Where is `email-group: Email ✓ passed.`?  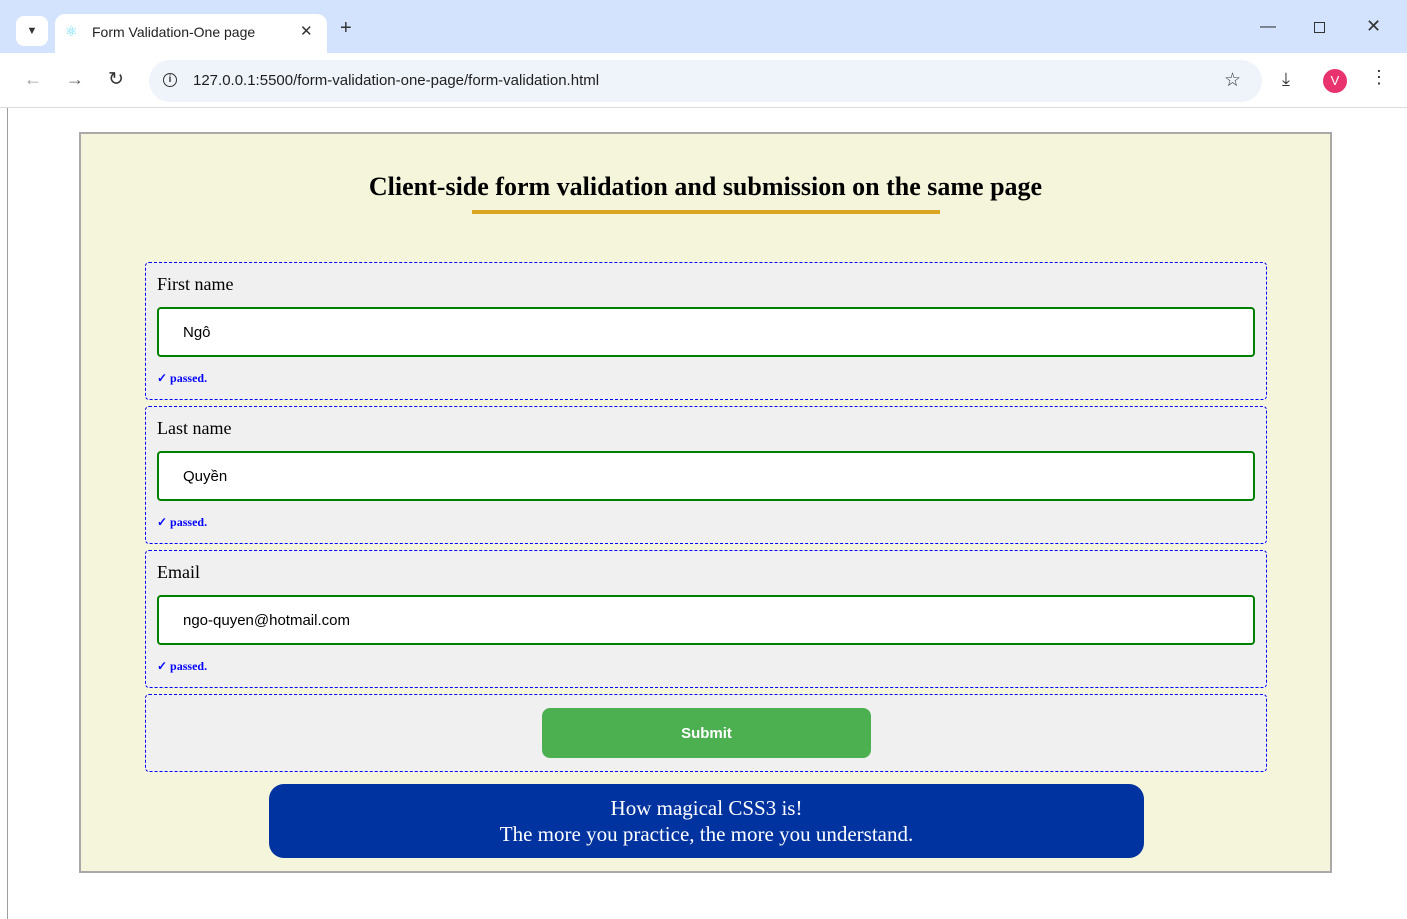
email-group: Email ✓ passed. is located at coordinates (706, 619).